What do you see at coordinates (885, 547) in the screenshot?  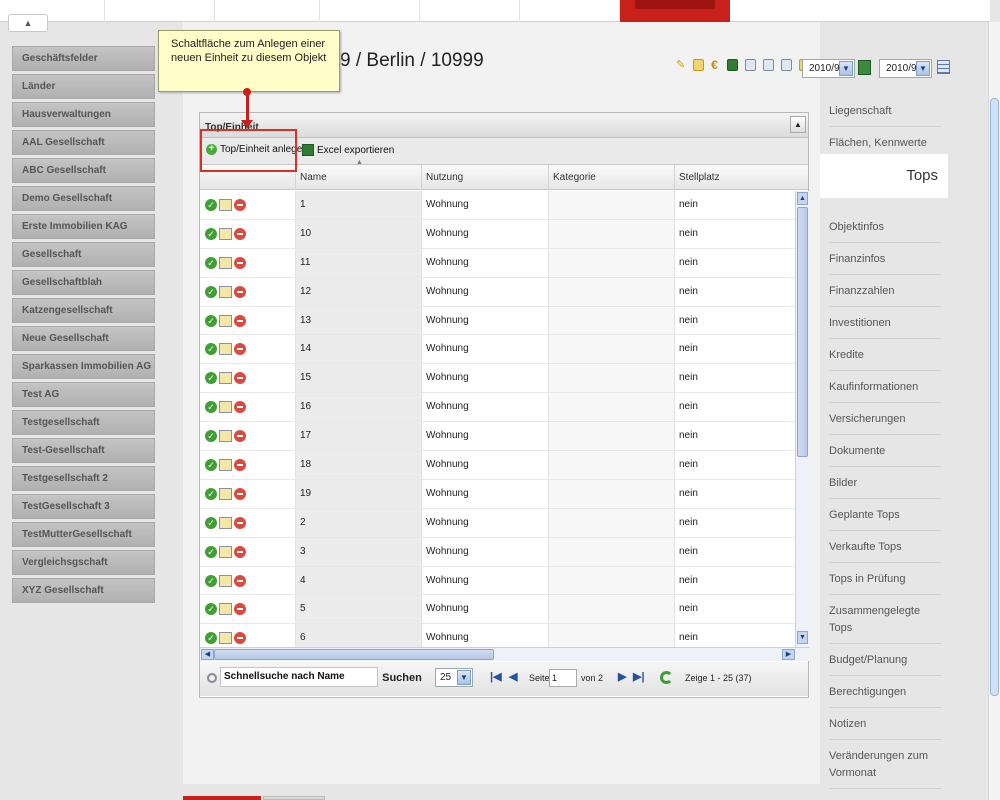 I see `rightnav-item: Verkaufte Tops` at bounding box center [885, 547].